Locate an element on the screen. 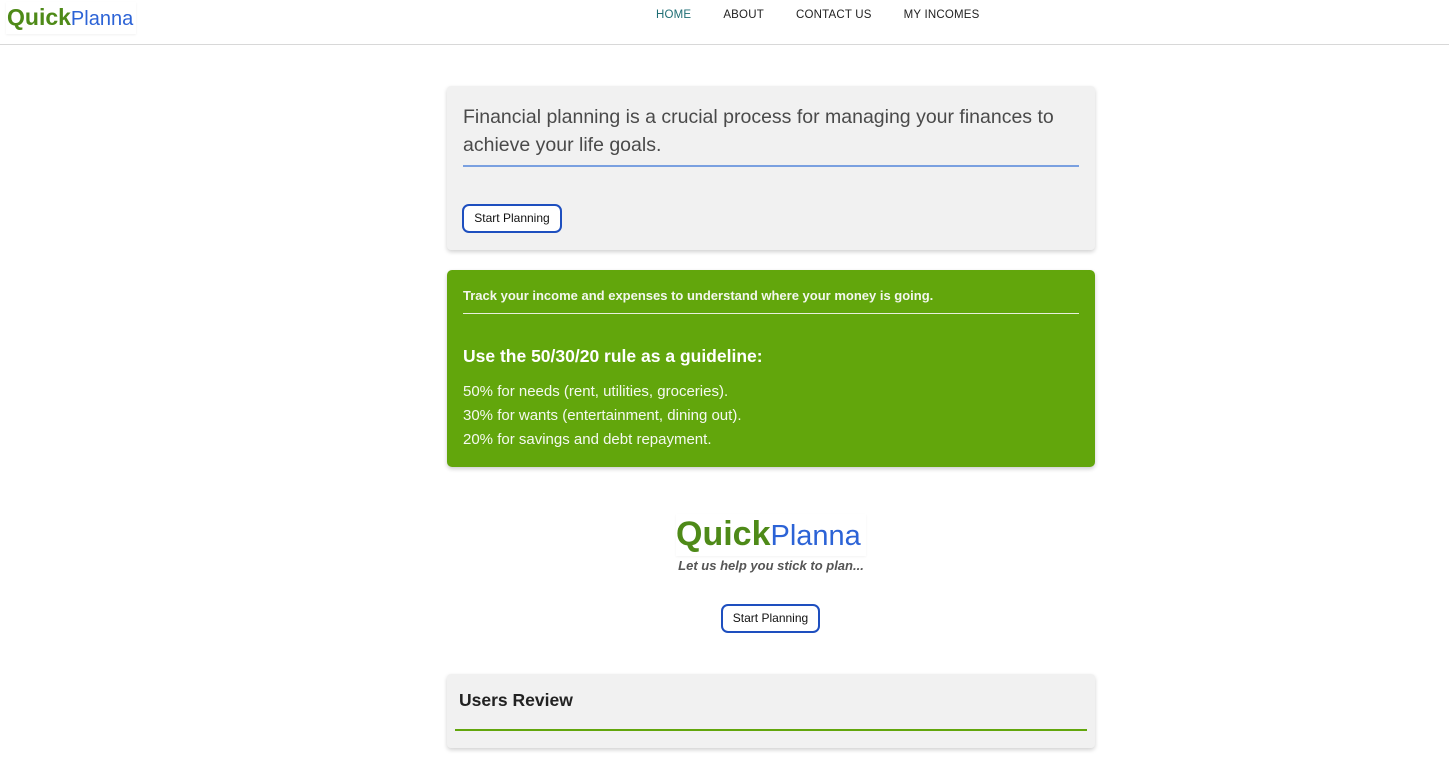 The height and width of the screenshot is (766, 1449). nav-link-contact-us: CONTACT US is located at coordinates (834, 15).